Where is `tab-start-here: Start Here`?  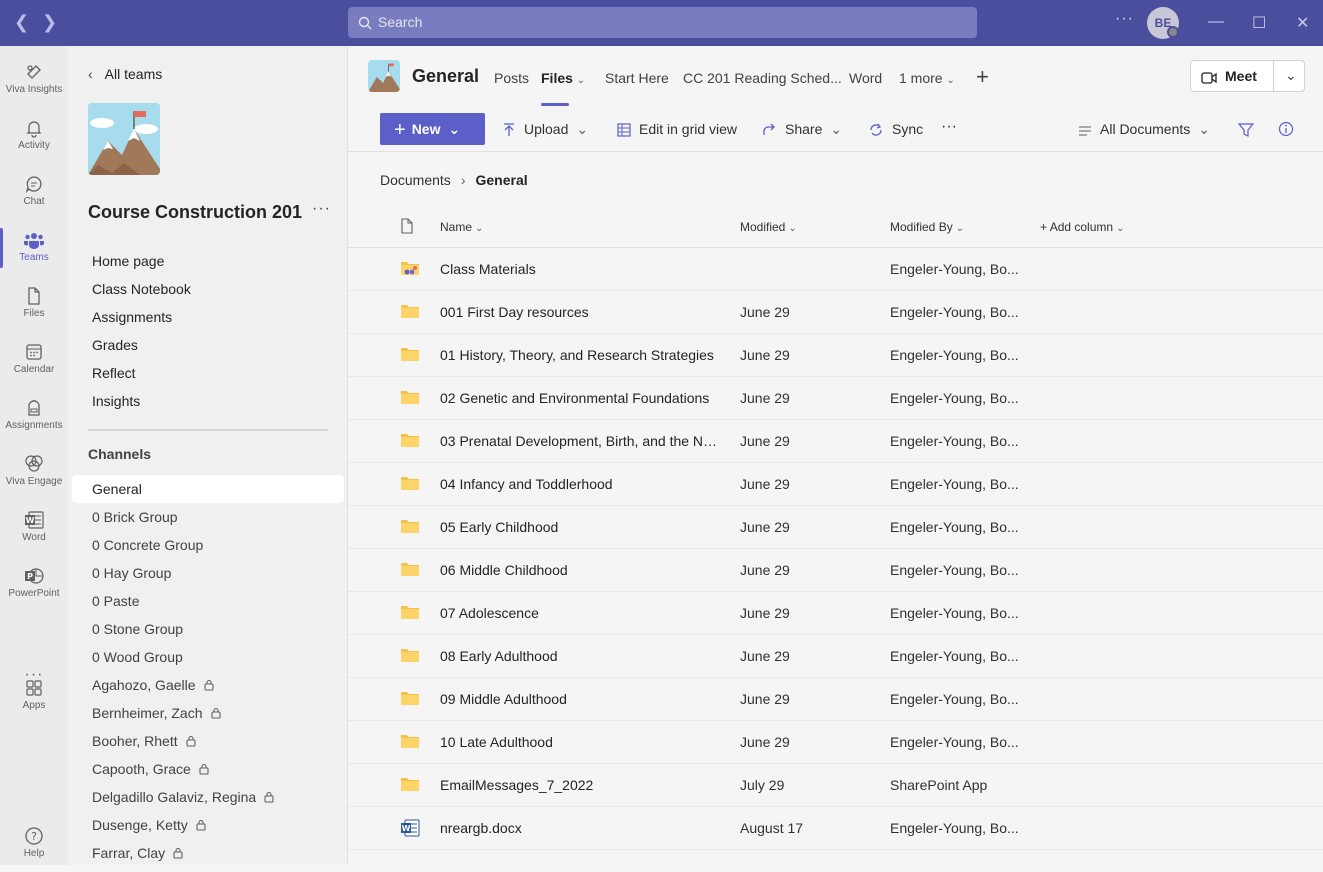
tab-start-here: Start Here is located at coordinates (637, 78).